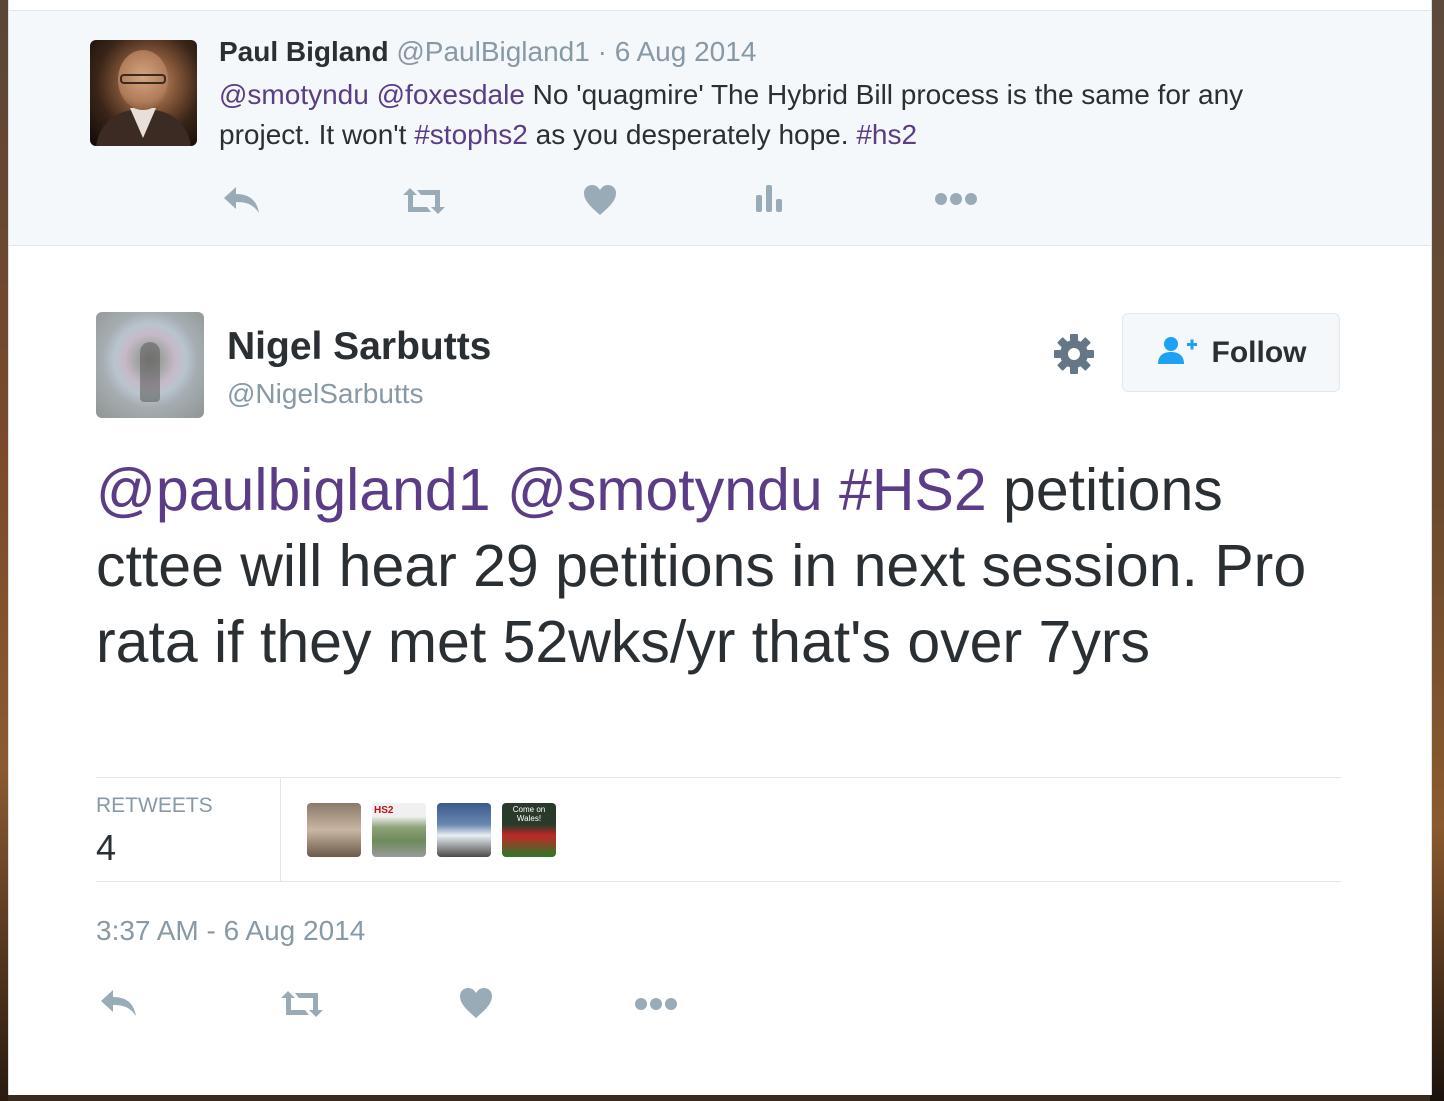  I want to click on avatar-glasses, so click(143, 79).